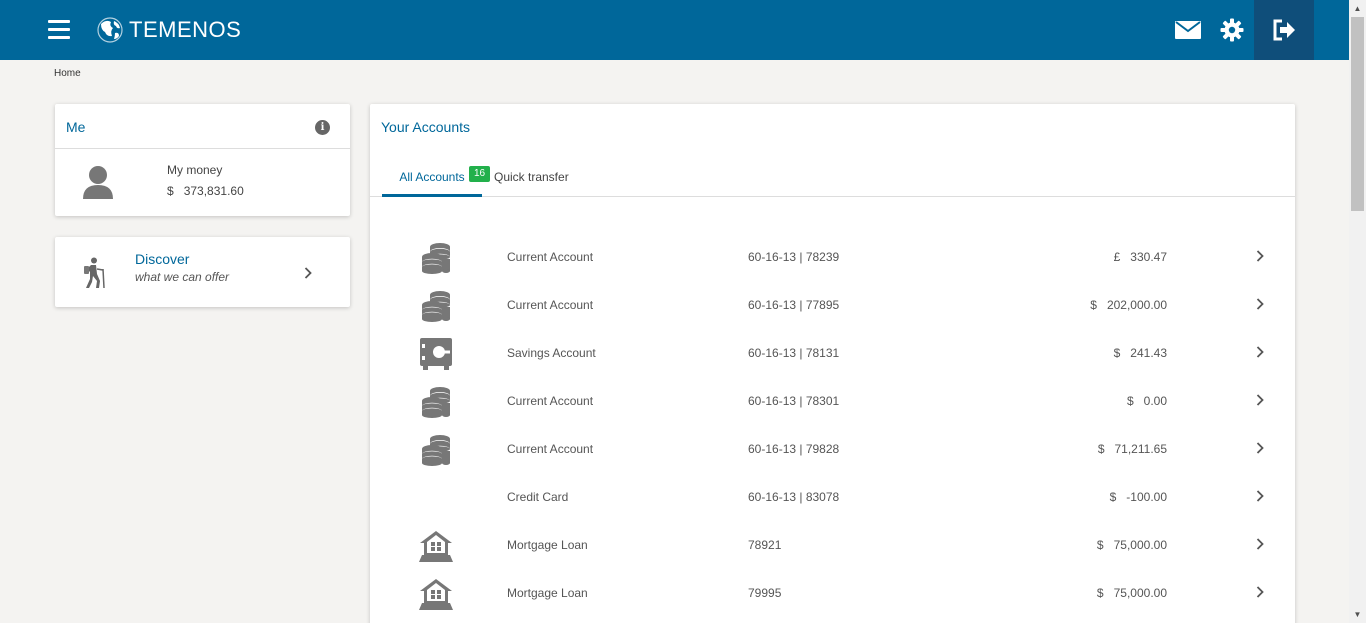 This screenshot has width=1366, height=623. What do you see at coordinates (195, 170) in the screenshot?
I see `my-money-label: My money` at bounding box center [195, 170].